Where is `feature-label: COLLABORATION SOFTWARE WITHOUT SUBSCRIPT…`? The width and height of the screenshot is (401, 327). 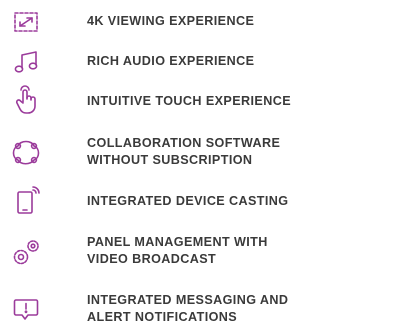 feature-label: COLLABORATION SOFTWARE WITHOUT SUBSCRIPT… is located at coordinates (184, 151).